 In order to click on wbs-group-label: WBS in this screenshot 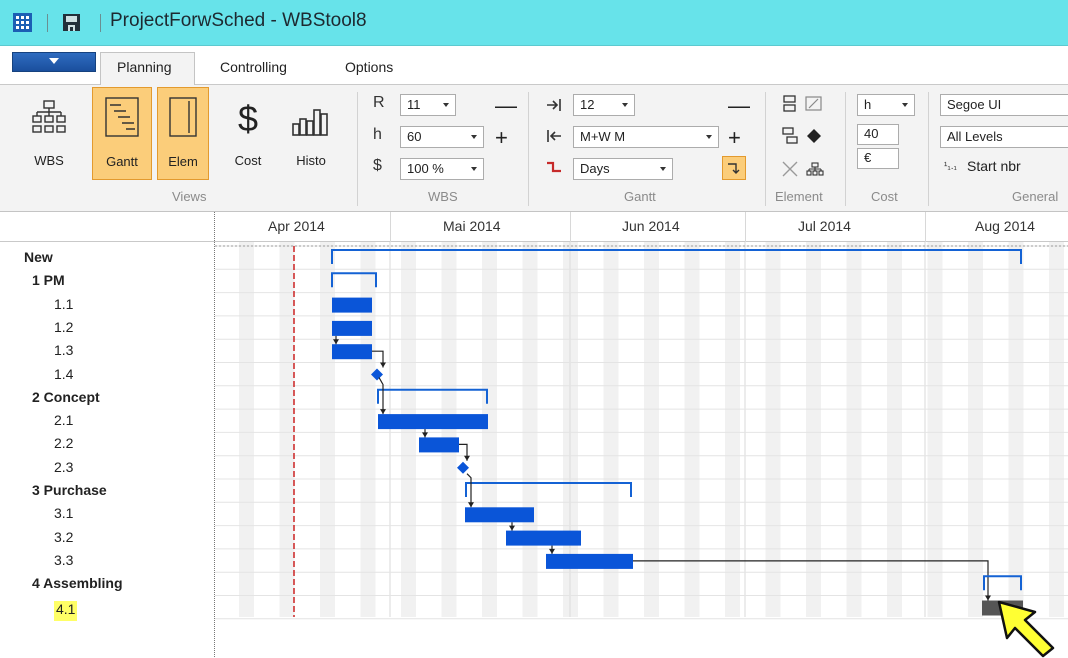, I will do `click(443, 196)`.